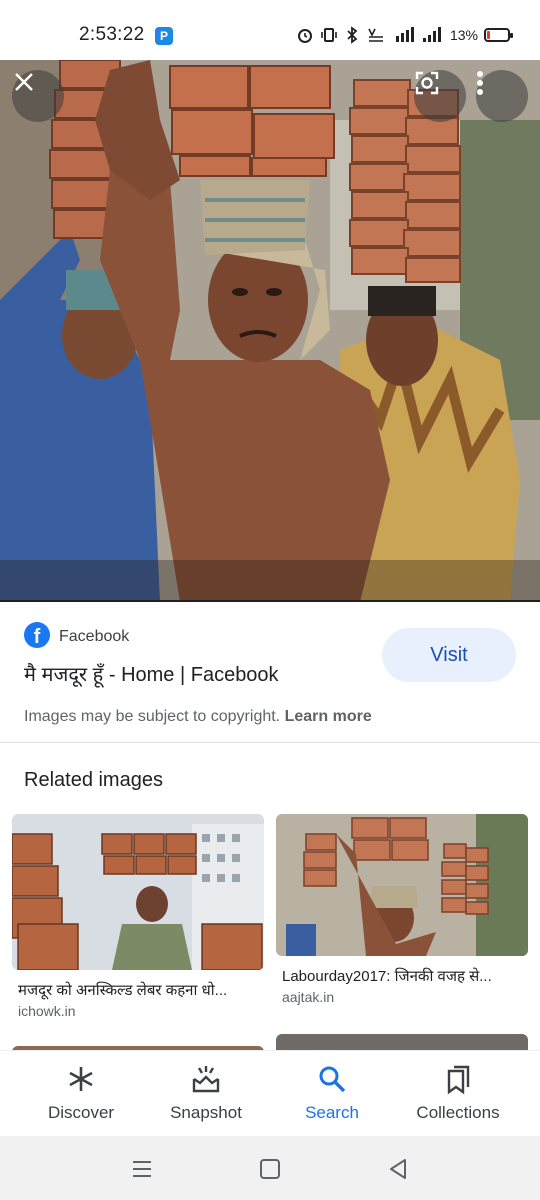  What do you see at coordinates (398, 1169) in the screenshot?
I see `back-icon` at bounding box center [398, 1169].